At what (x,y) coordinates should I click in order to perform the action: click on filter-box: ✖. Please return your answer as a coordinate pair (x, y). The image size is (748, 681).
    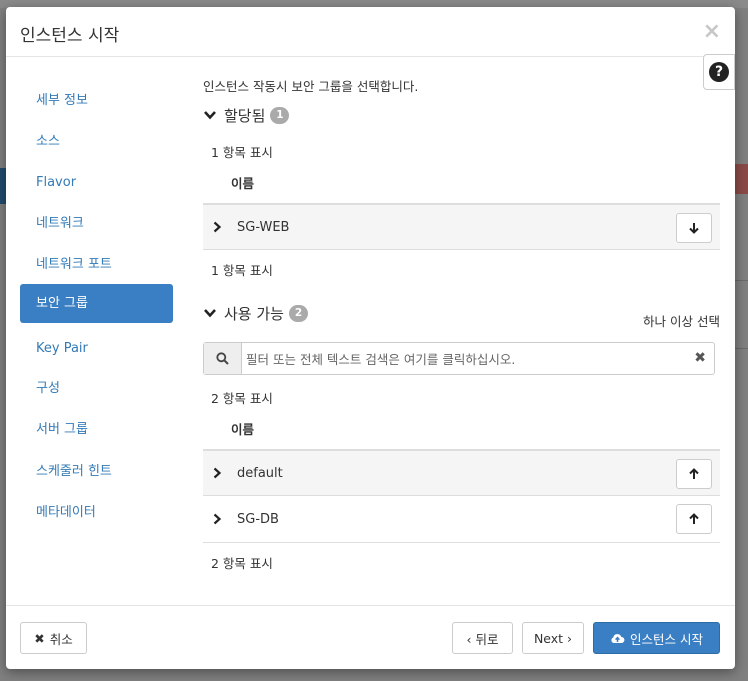
    Looking at the image, I should click on (459, 358).